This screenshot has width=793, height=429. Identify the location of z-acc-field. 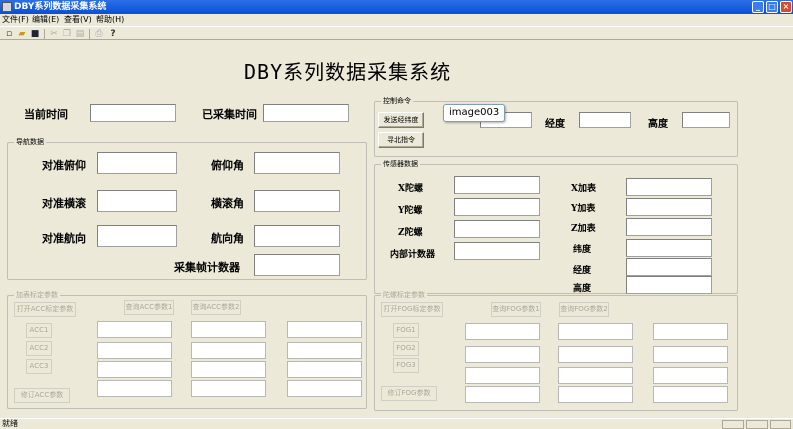
(669, 227).